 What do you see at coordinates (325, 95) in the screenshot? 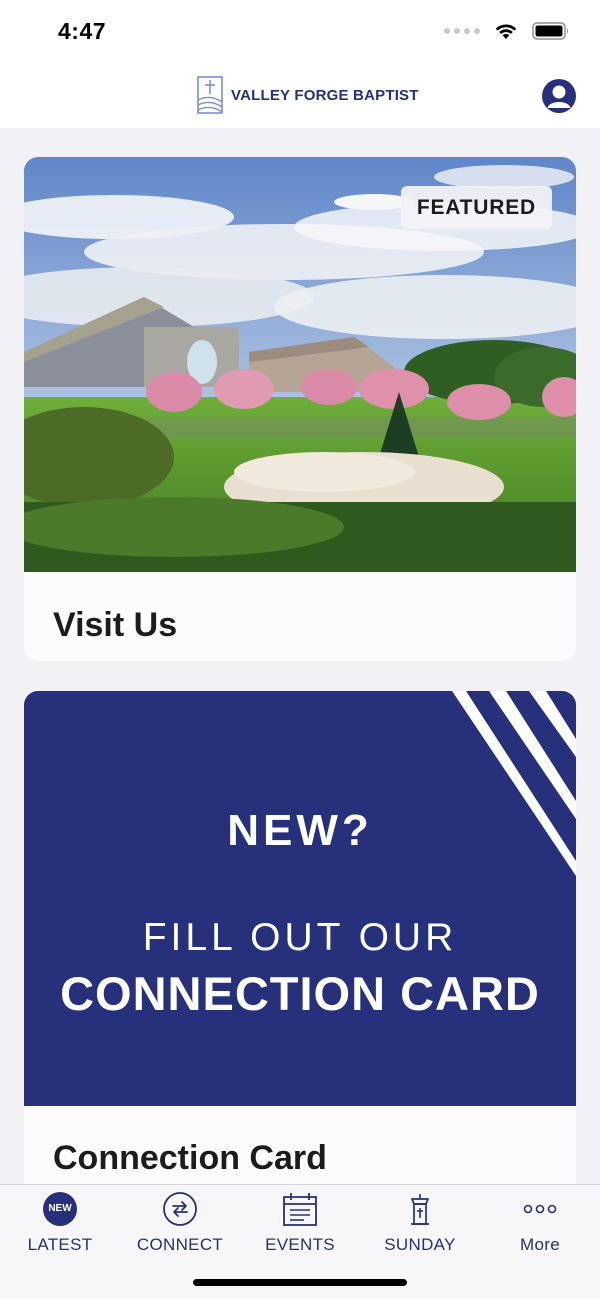
I see `church-logo-text: VALLEY FORGE BAPTIST` at bounding box center [325, 95].